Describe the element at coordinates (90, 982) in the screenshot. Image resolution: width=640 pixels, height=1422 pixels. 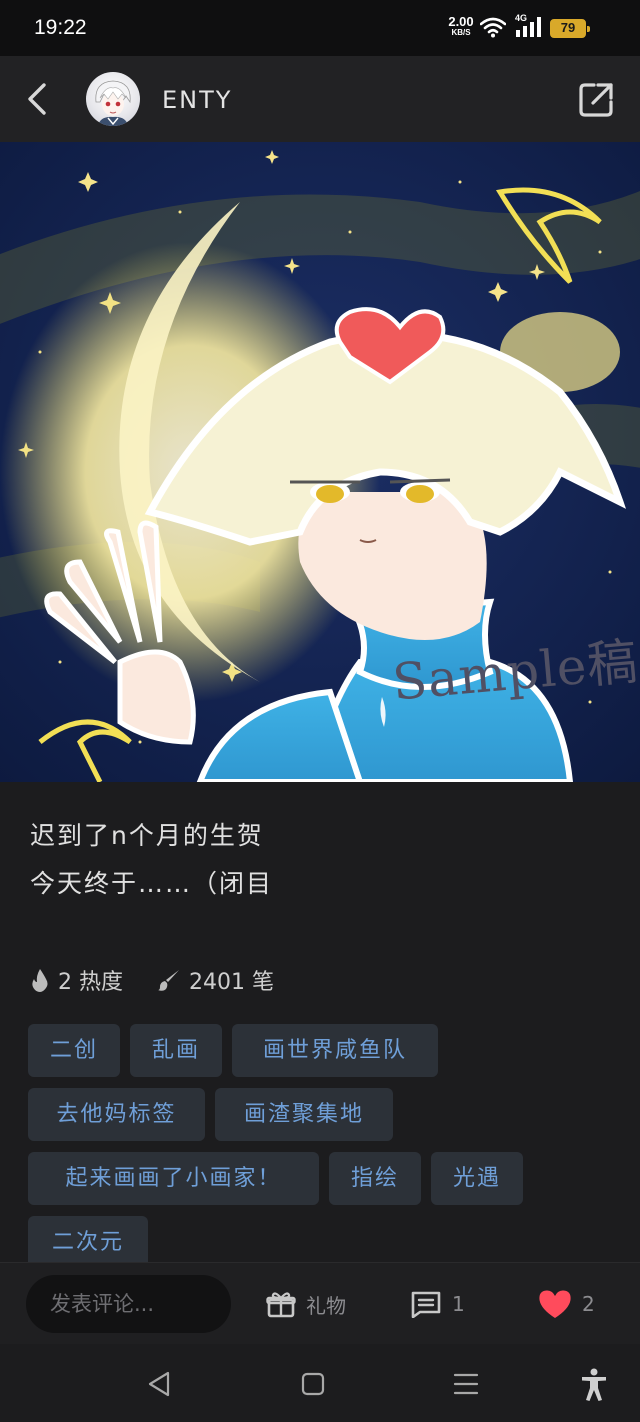
I see `heat-label: 2 热度` at that location.